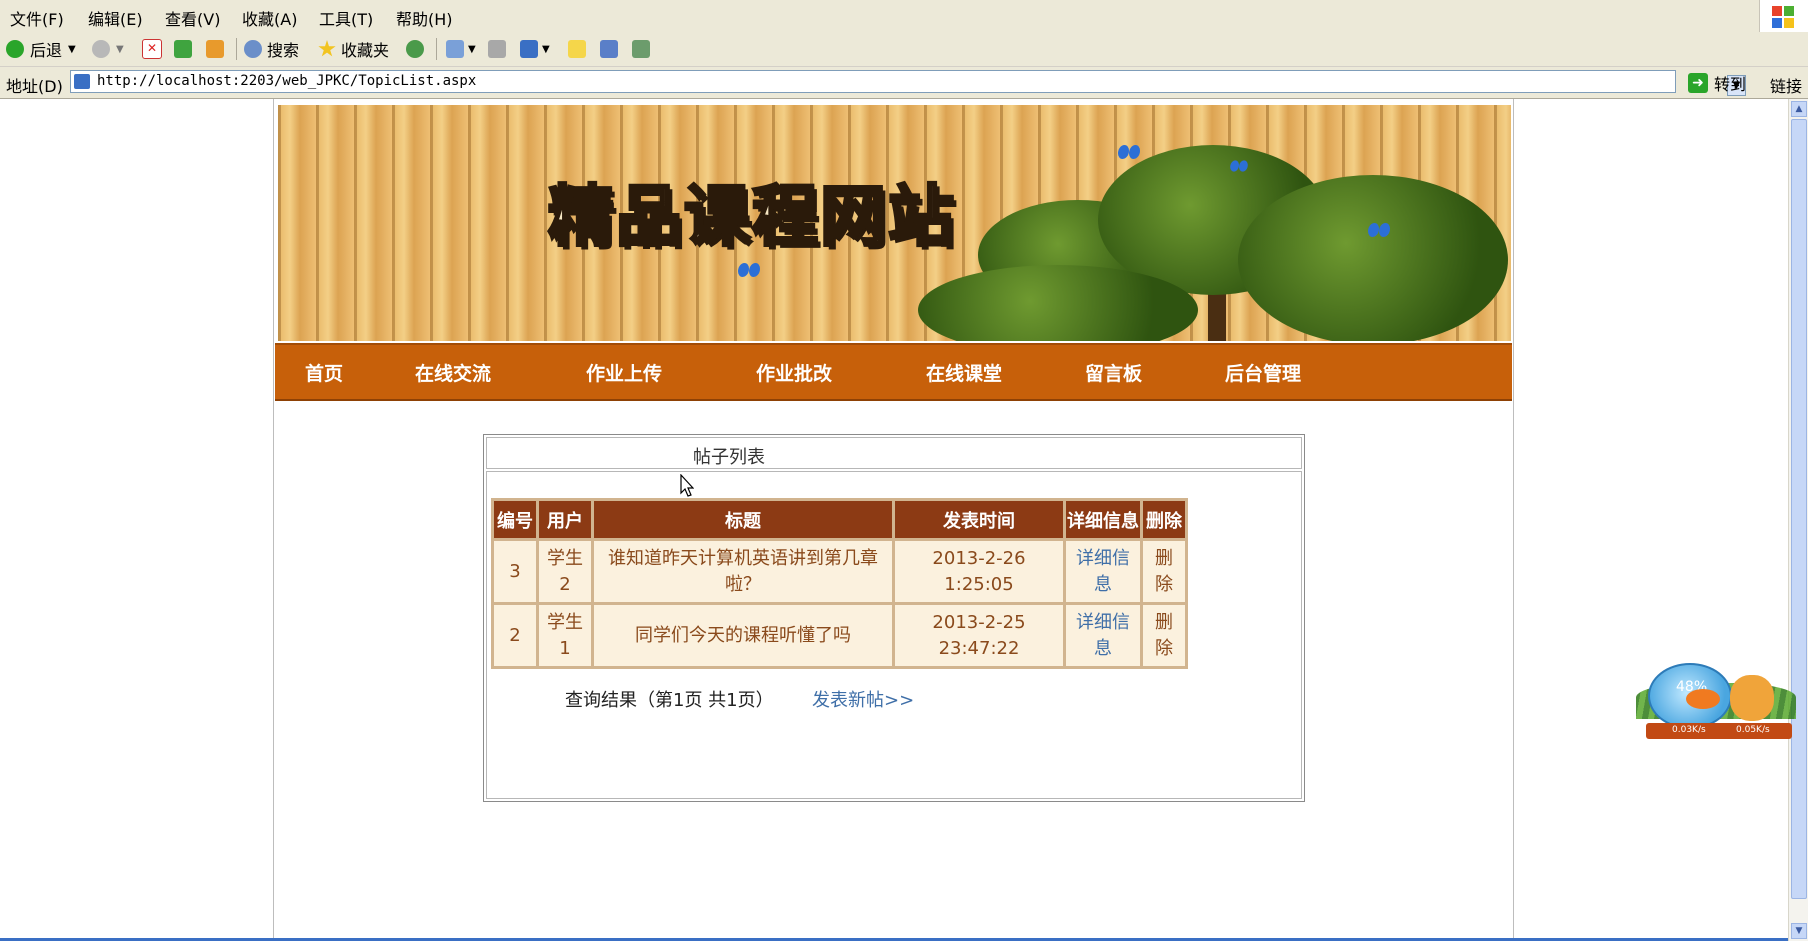 This screenshot has width=1808, height=941. Describe the element at coordinates (979, 519) in the screenshot. I see `col-time: 发表时间` at that location.